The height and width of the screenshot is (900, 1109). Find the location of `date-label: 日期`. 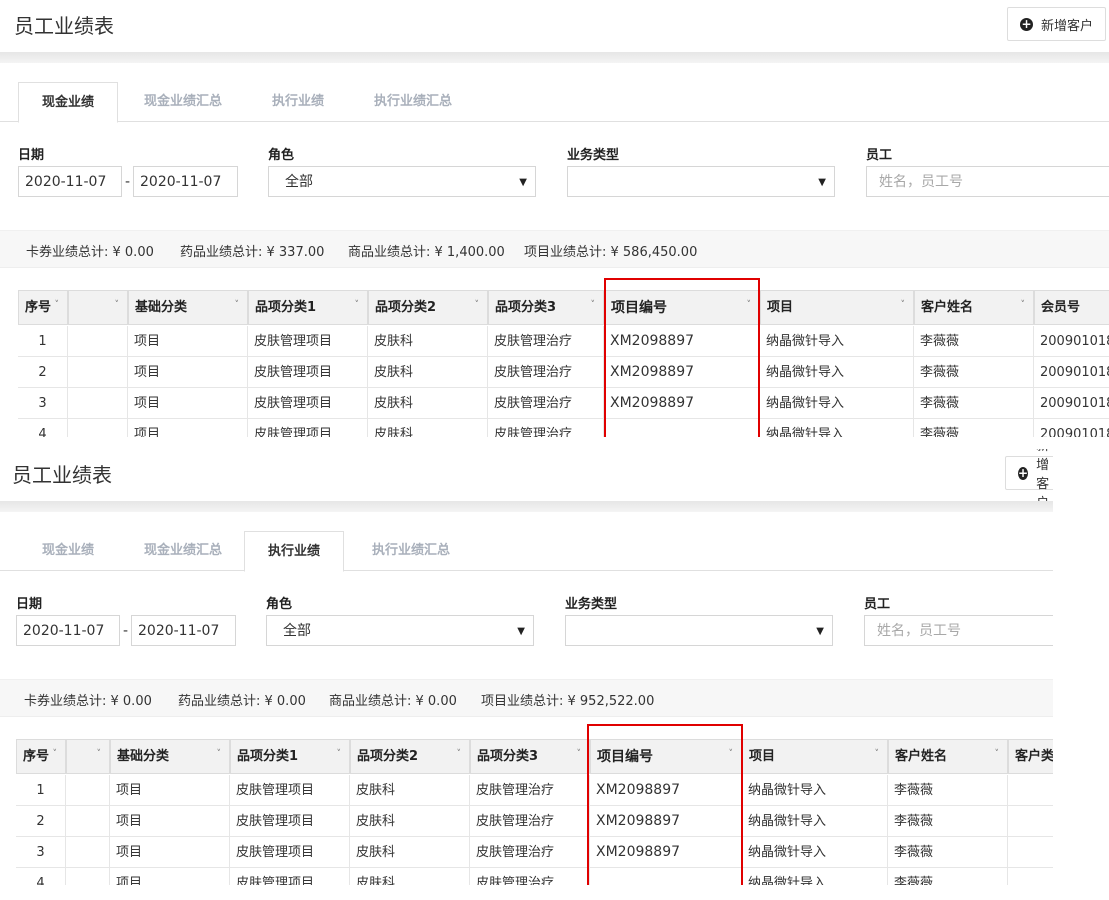

date-label: 日期 is located at coordinates (31, 155).